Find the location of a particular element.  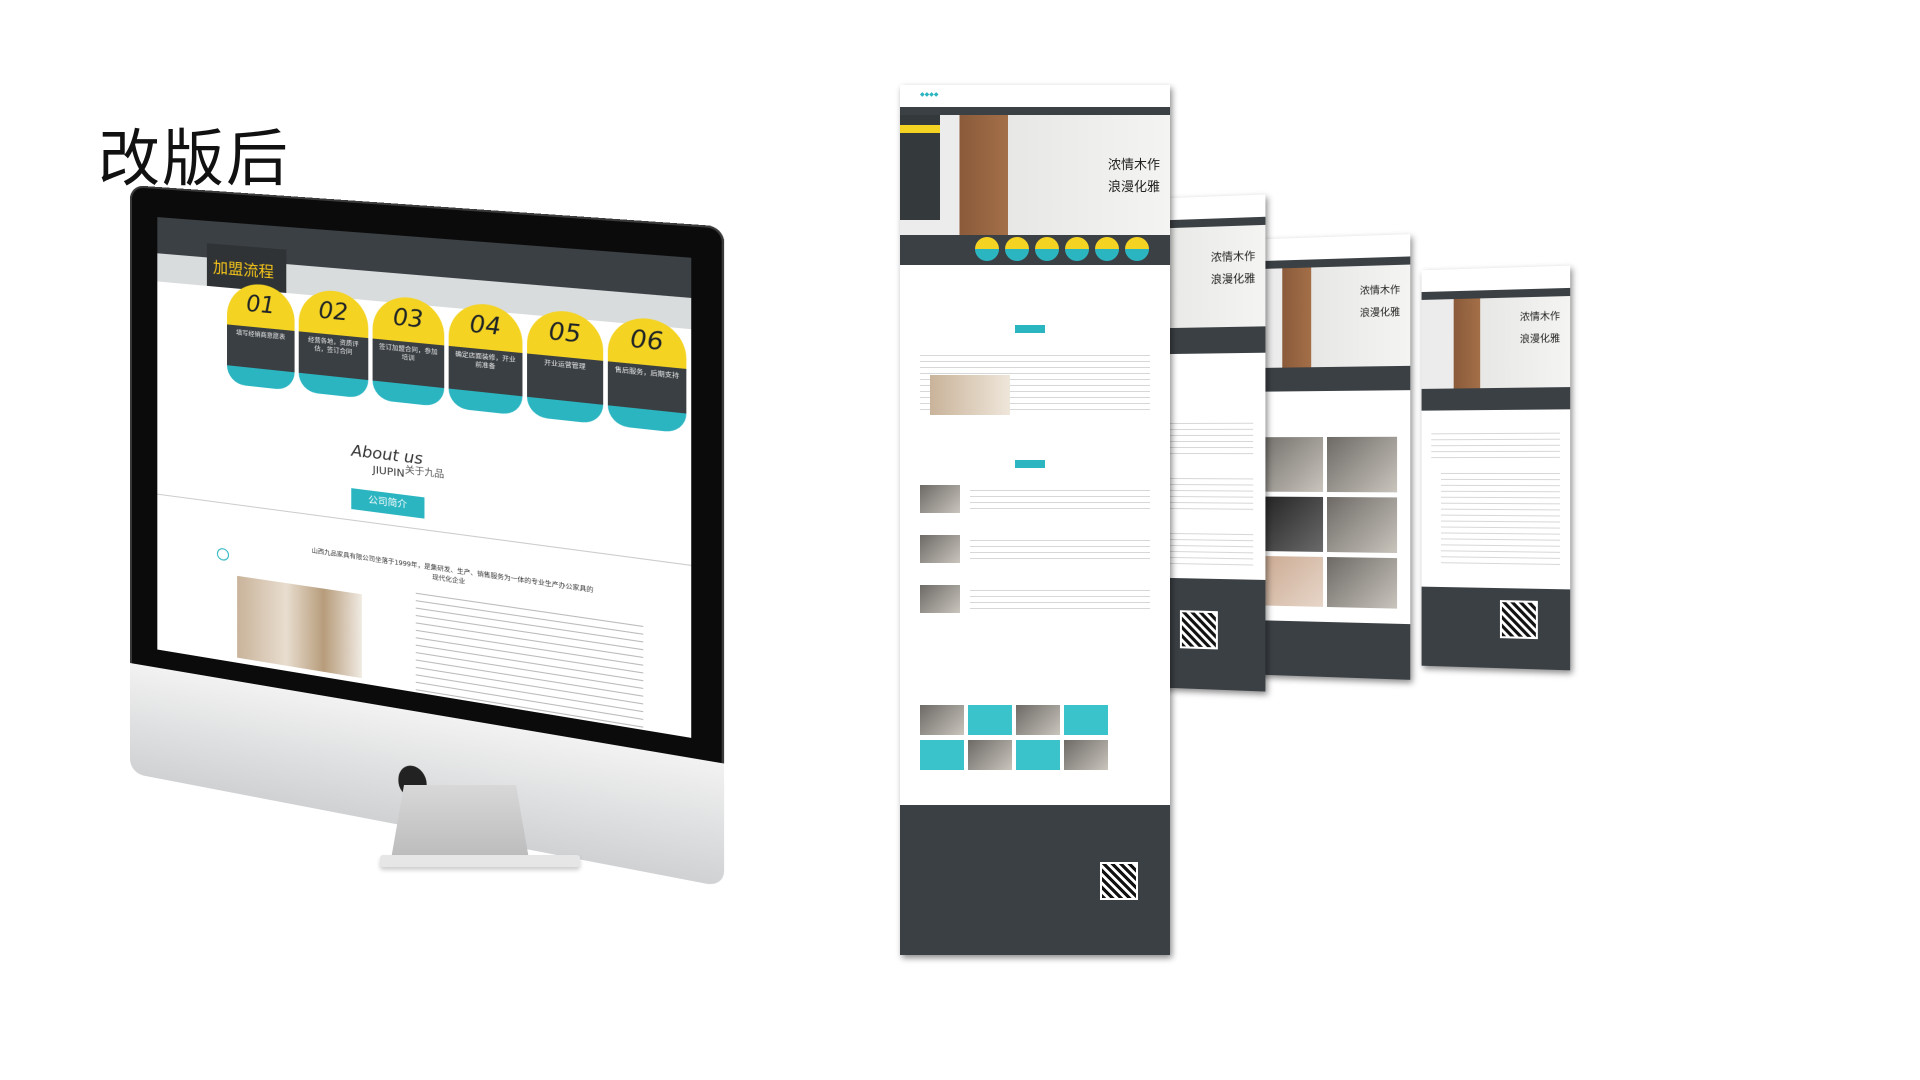

office-photo is located at coordinates (299, 627).